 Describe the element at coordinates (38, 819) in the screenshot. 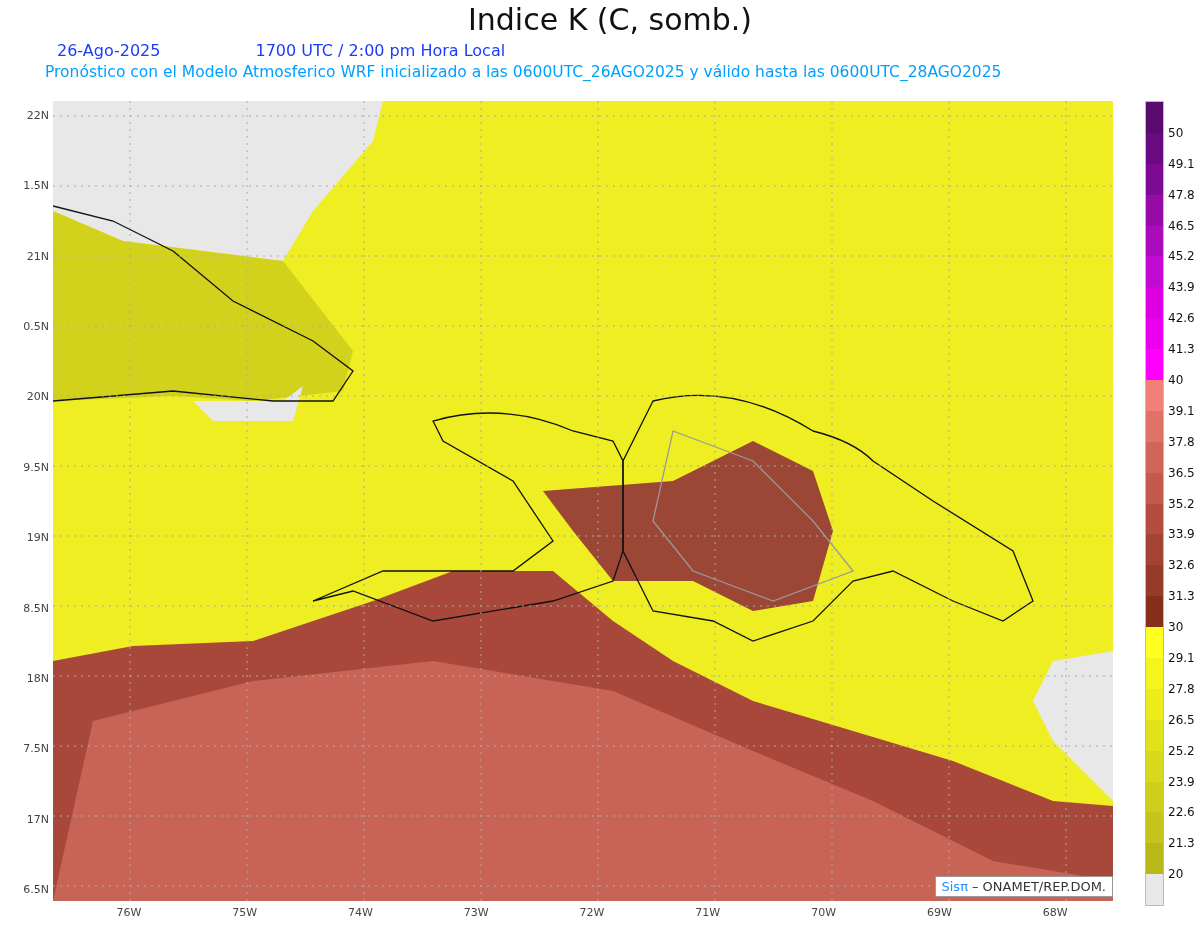

I see `latitude-label: 17N` at that location.